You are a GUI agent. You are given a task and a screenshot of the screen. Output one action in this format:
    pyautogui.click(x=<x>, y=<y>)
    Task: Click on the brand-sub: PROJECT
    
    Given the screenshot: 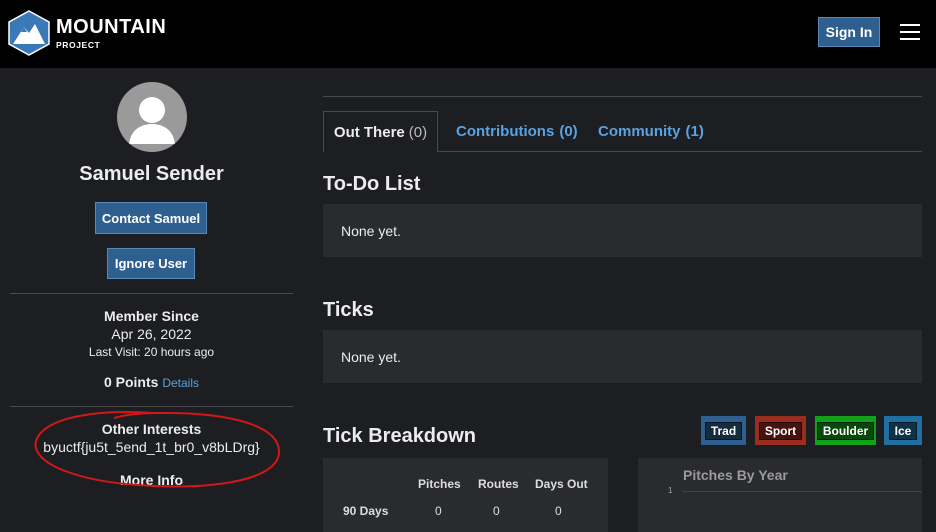 What is the action you would take?
    pyautogui.click(x=78, y=45)
    